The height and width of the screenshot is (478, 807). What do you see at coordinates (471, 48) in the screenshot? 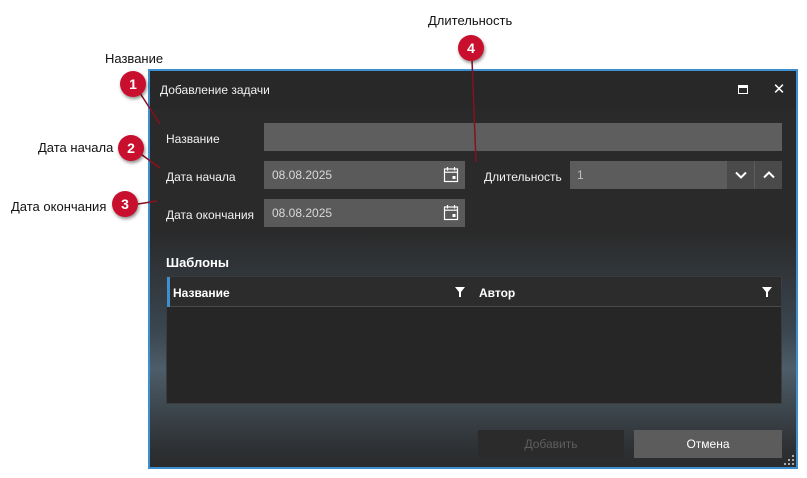
I see `callout-marker-4: 4` at bounding box center [471, 48].